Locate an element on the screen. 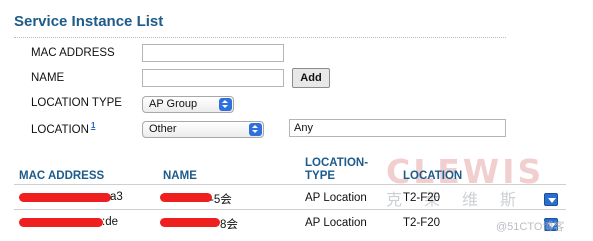 This screenshot has height=241, width=593. location-type-label: LOCATION TYPE is located at coordinates (76, 103).